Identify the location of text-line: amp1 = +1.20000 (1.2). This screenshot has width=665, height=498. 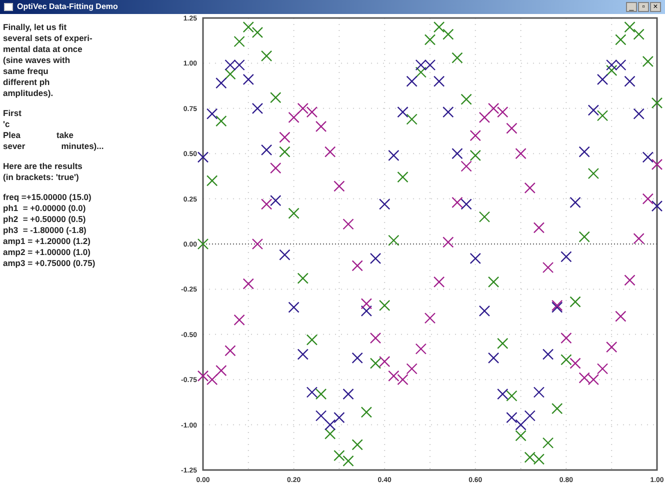
(46, 241).